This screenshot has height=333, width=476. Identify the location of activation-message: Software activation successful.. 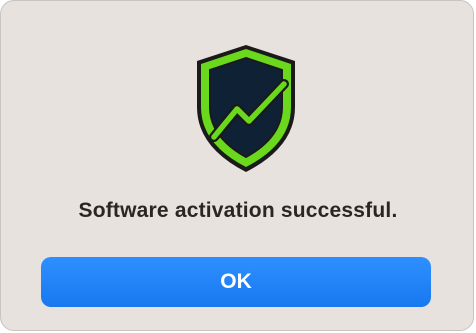
(238, 210).